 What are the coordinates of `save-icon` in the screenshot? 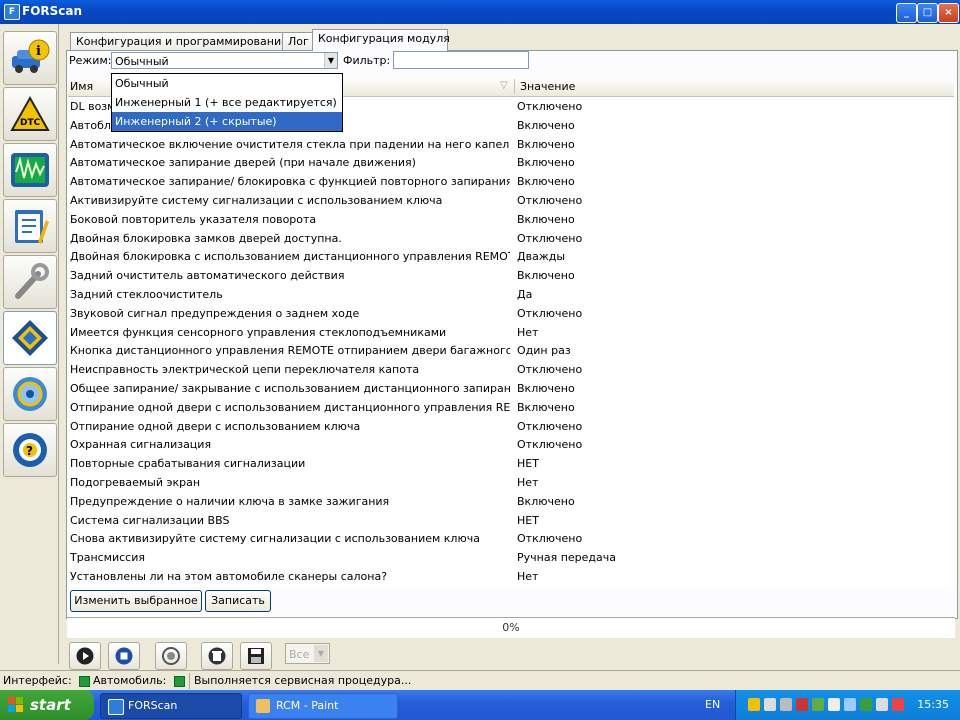 It's located at (256, 656).